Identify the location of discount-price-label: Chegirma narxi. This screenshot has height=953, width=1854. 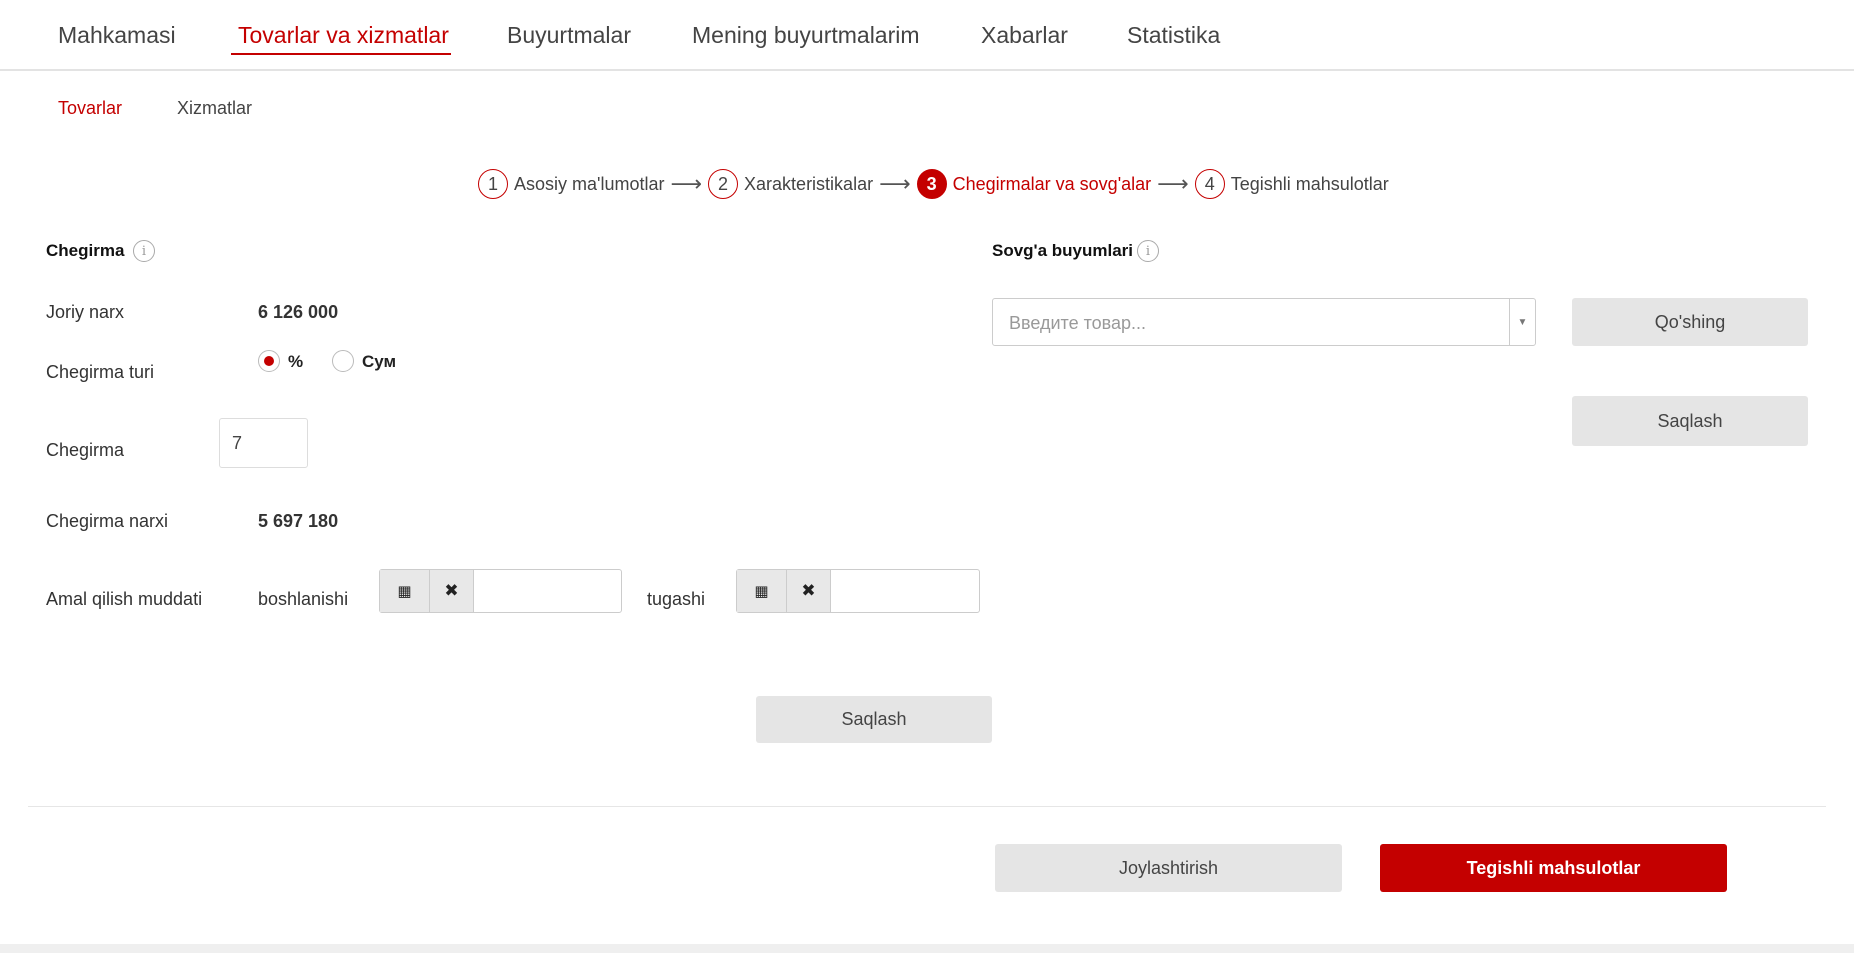
(107, 521).